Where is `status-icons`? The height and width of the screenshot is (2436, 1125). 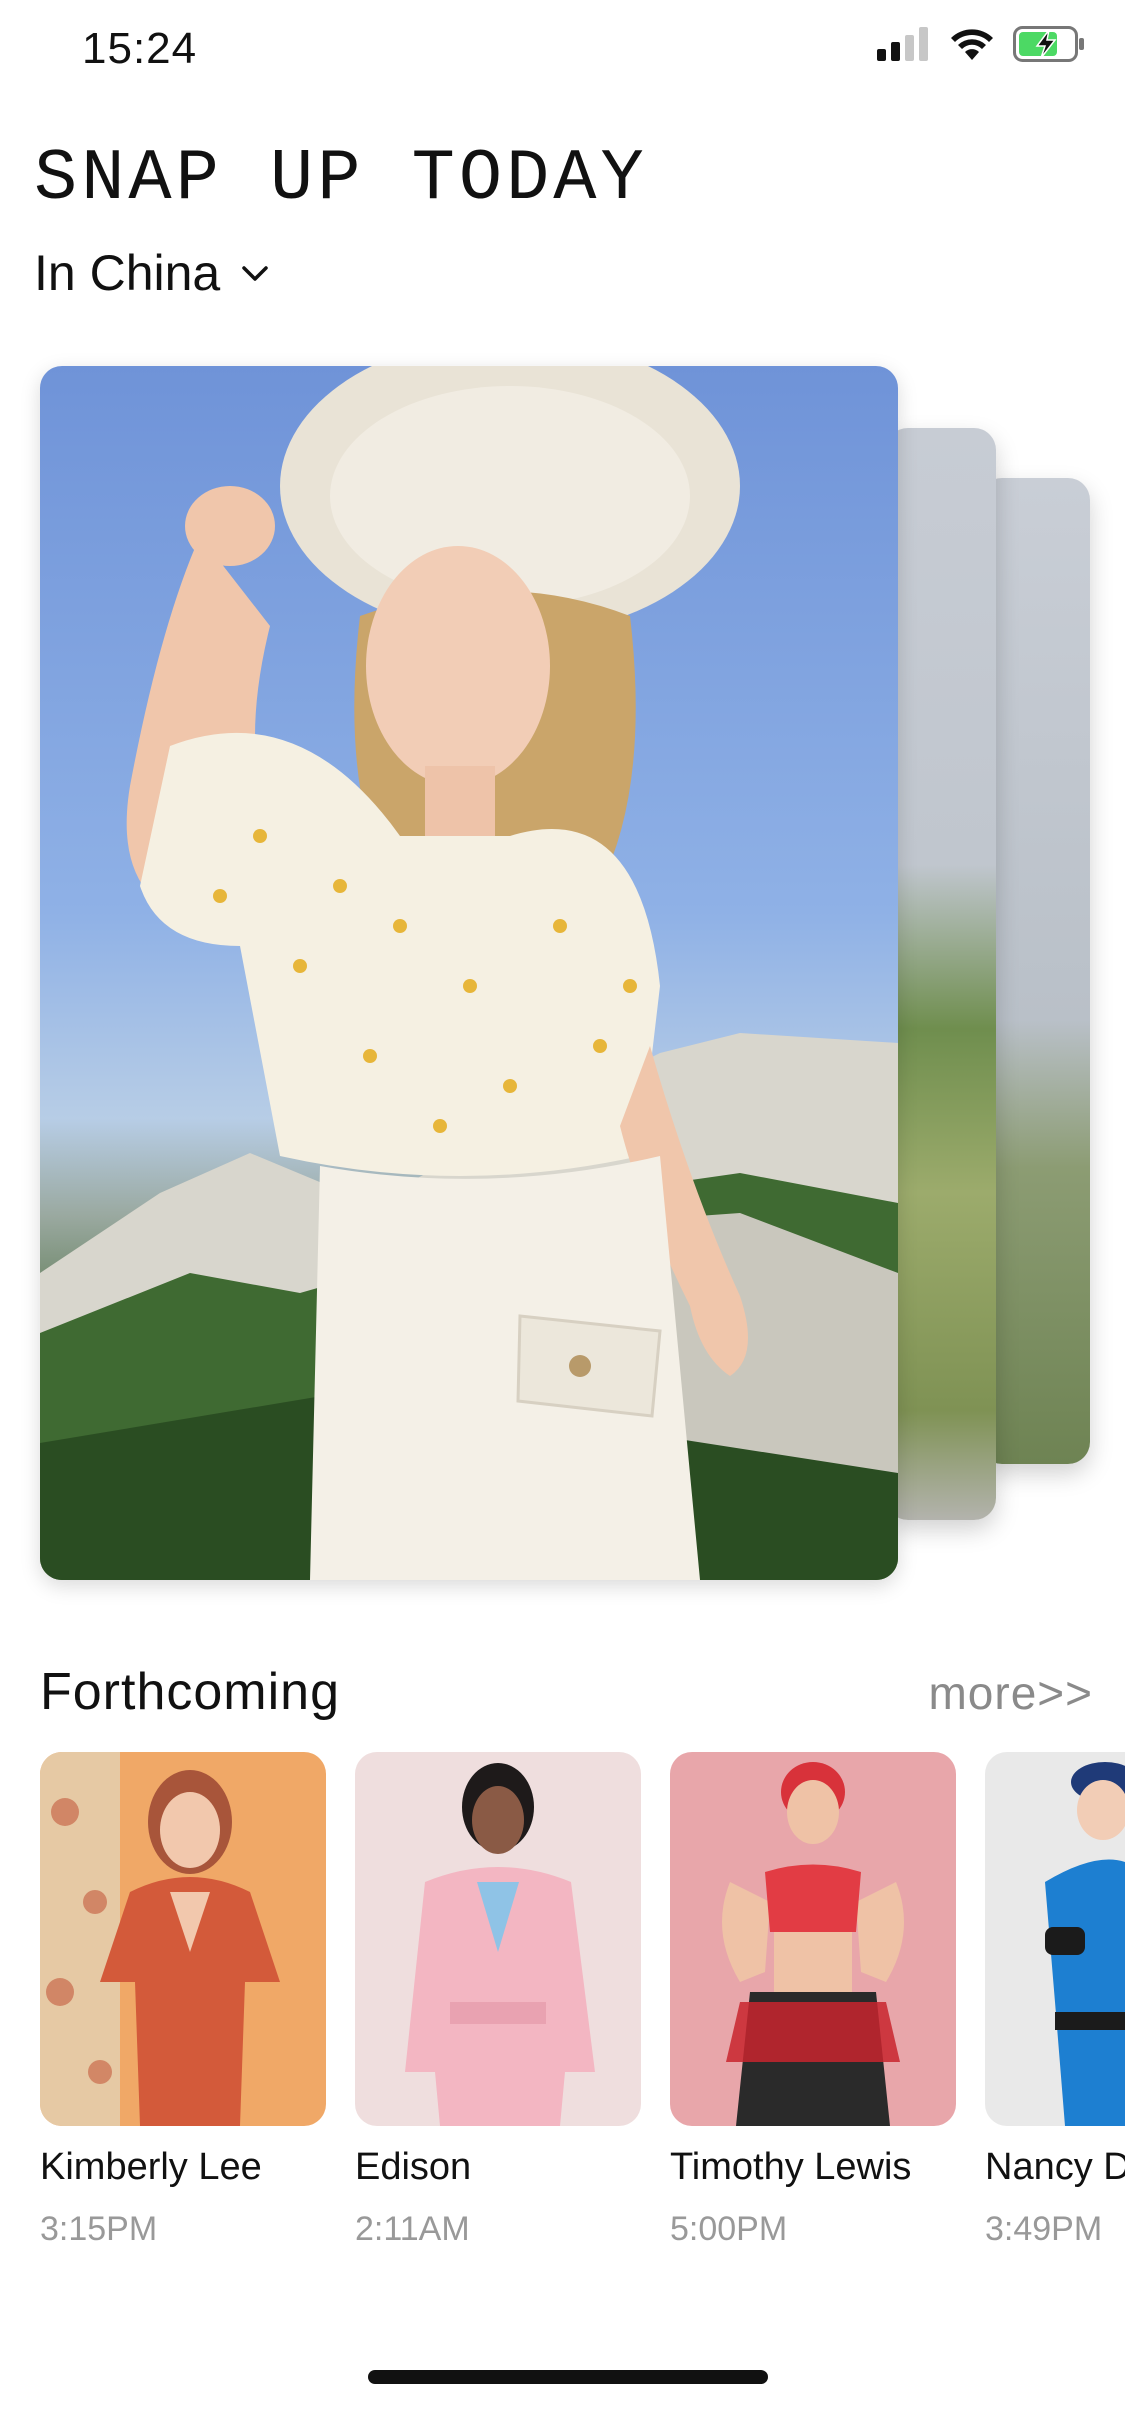
status-icons is located at coordinates (981, 46).